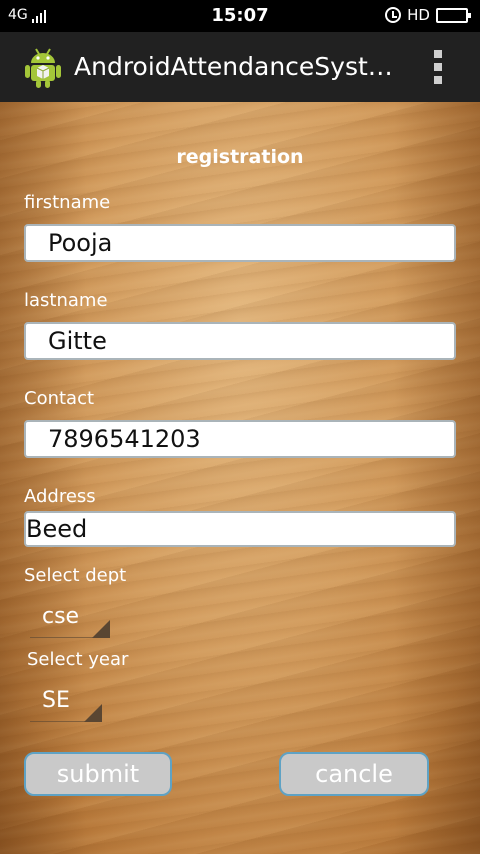  I want to click on address-field: Beed, so click(240, 529).